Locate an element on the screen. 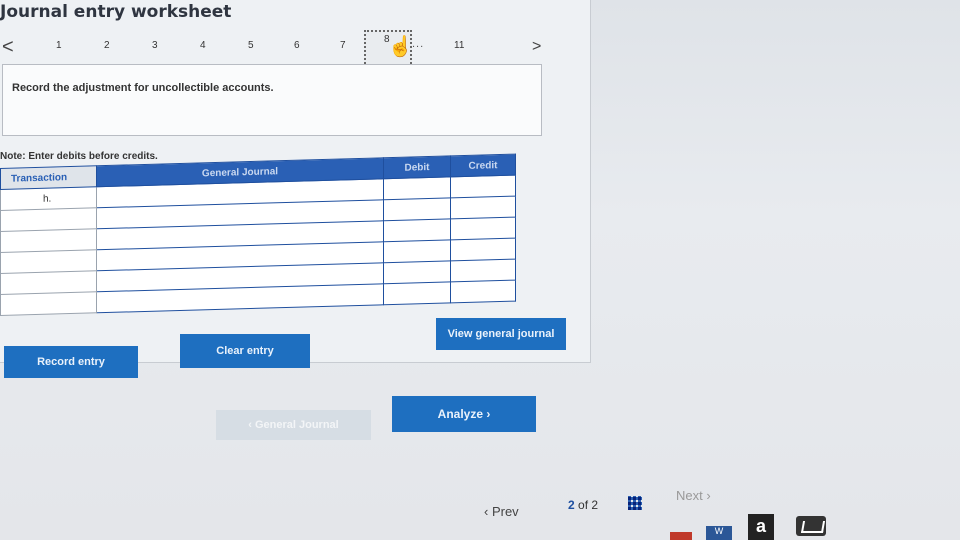  transaction-cell: h. is located at coordinates (48, 198).